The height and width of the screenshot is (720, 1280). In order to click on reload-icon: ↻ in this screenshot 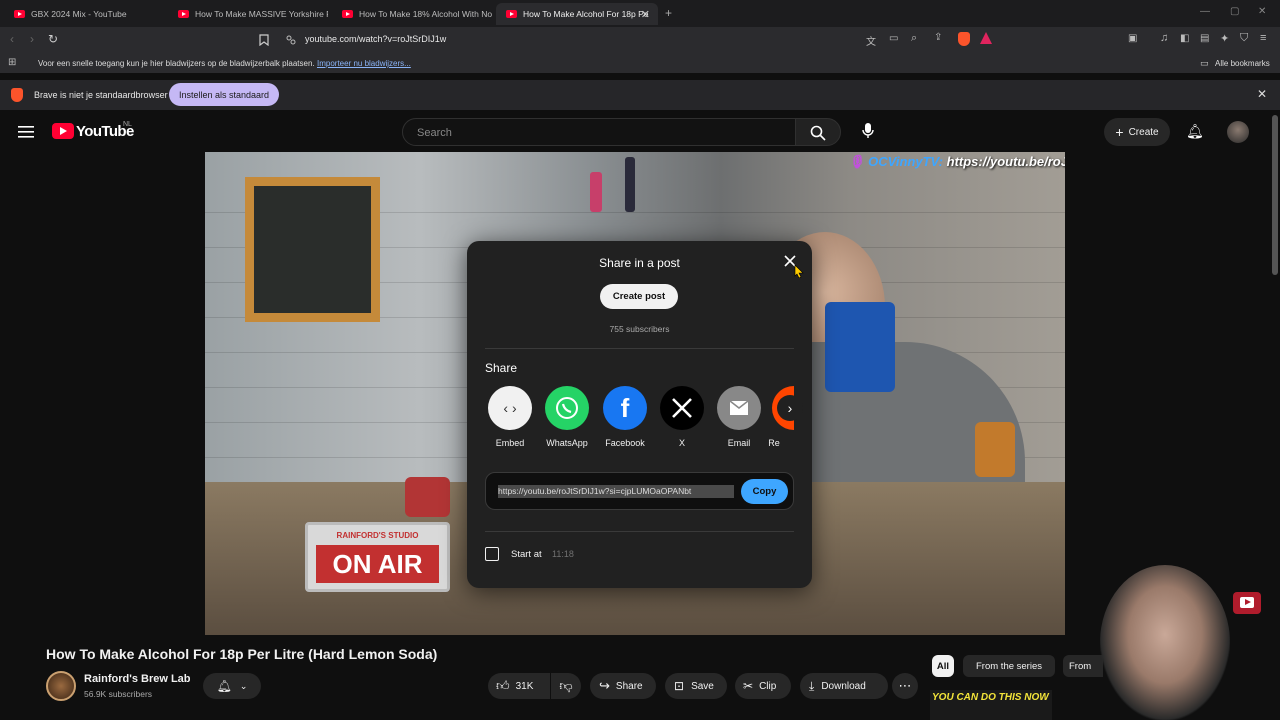, I will do `click(53, 39)`.